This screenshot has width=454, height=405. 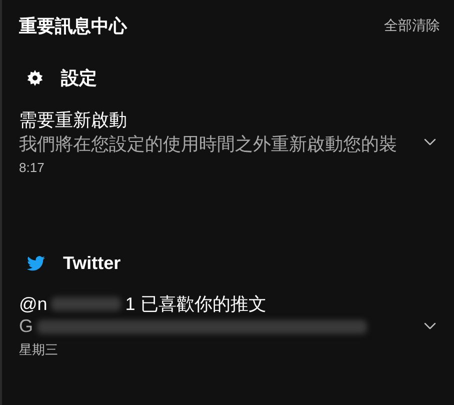 What do you see at coordinates (92, 263) in the screenshot?
I see `app-name: Twitter` at bounding box center [92, 263].